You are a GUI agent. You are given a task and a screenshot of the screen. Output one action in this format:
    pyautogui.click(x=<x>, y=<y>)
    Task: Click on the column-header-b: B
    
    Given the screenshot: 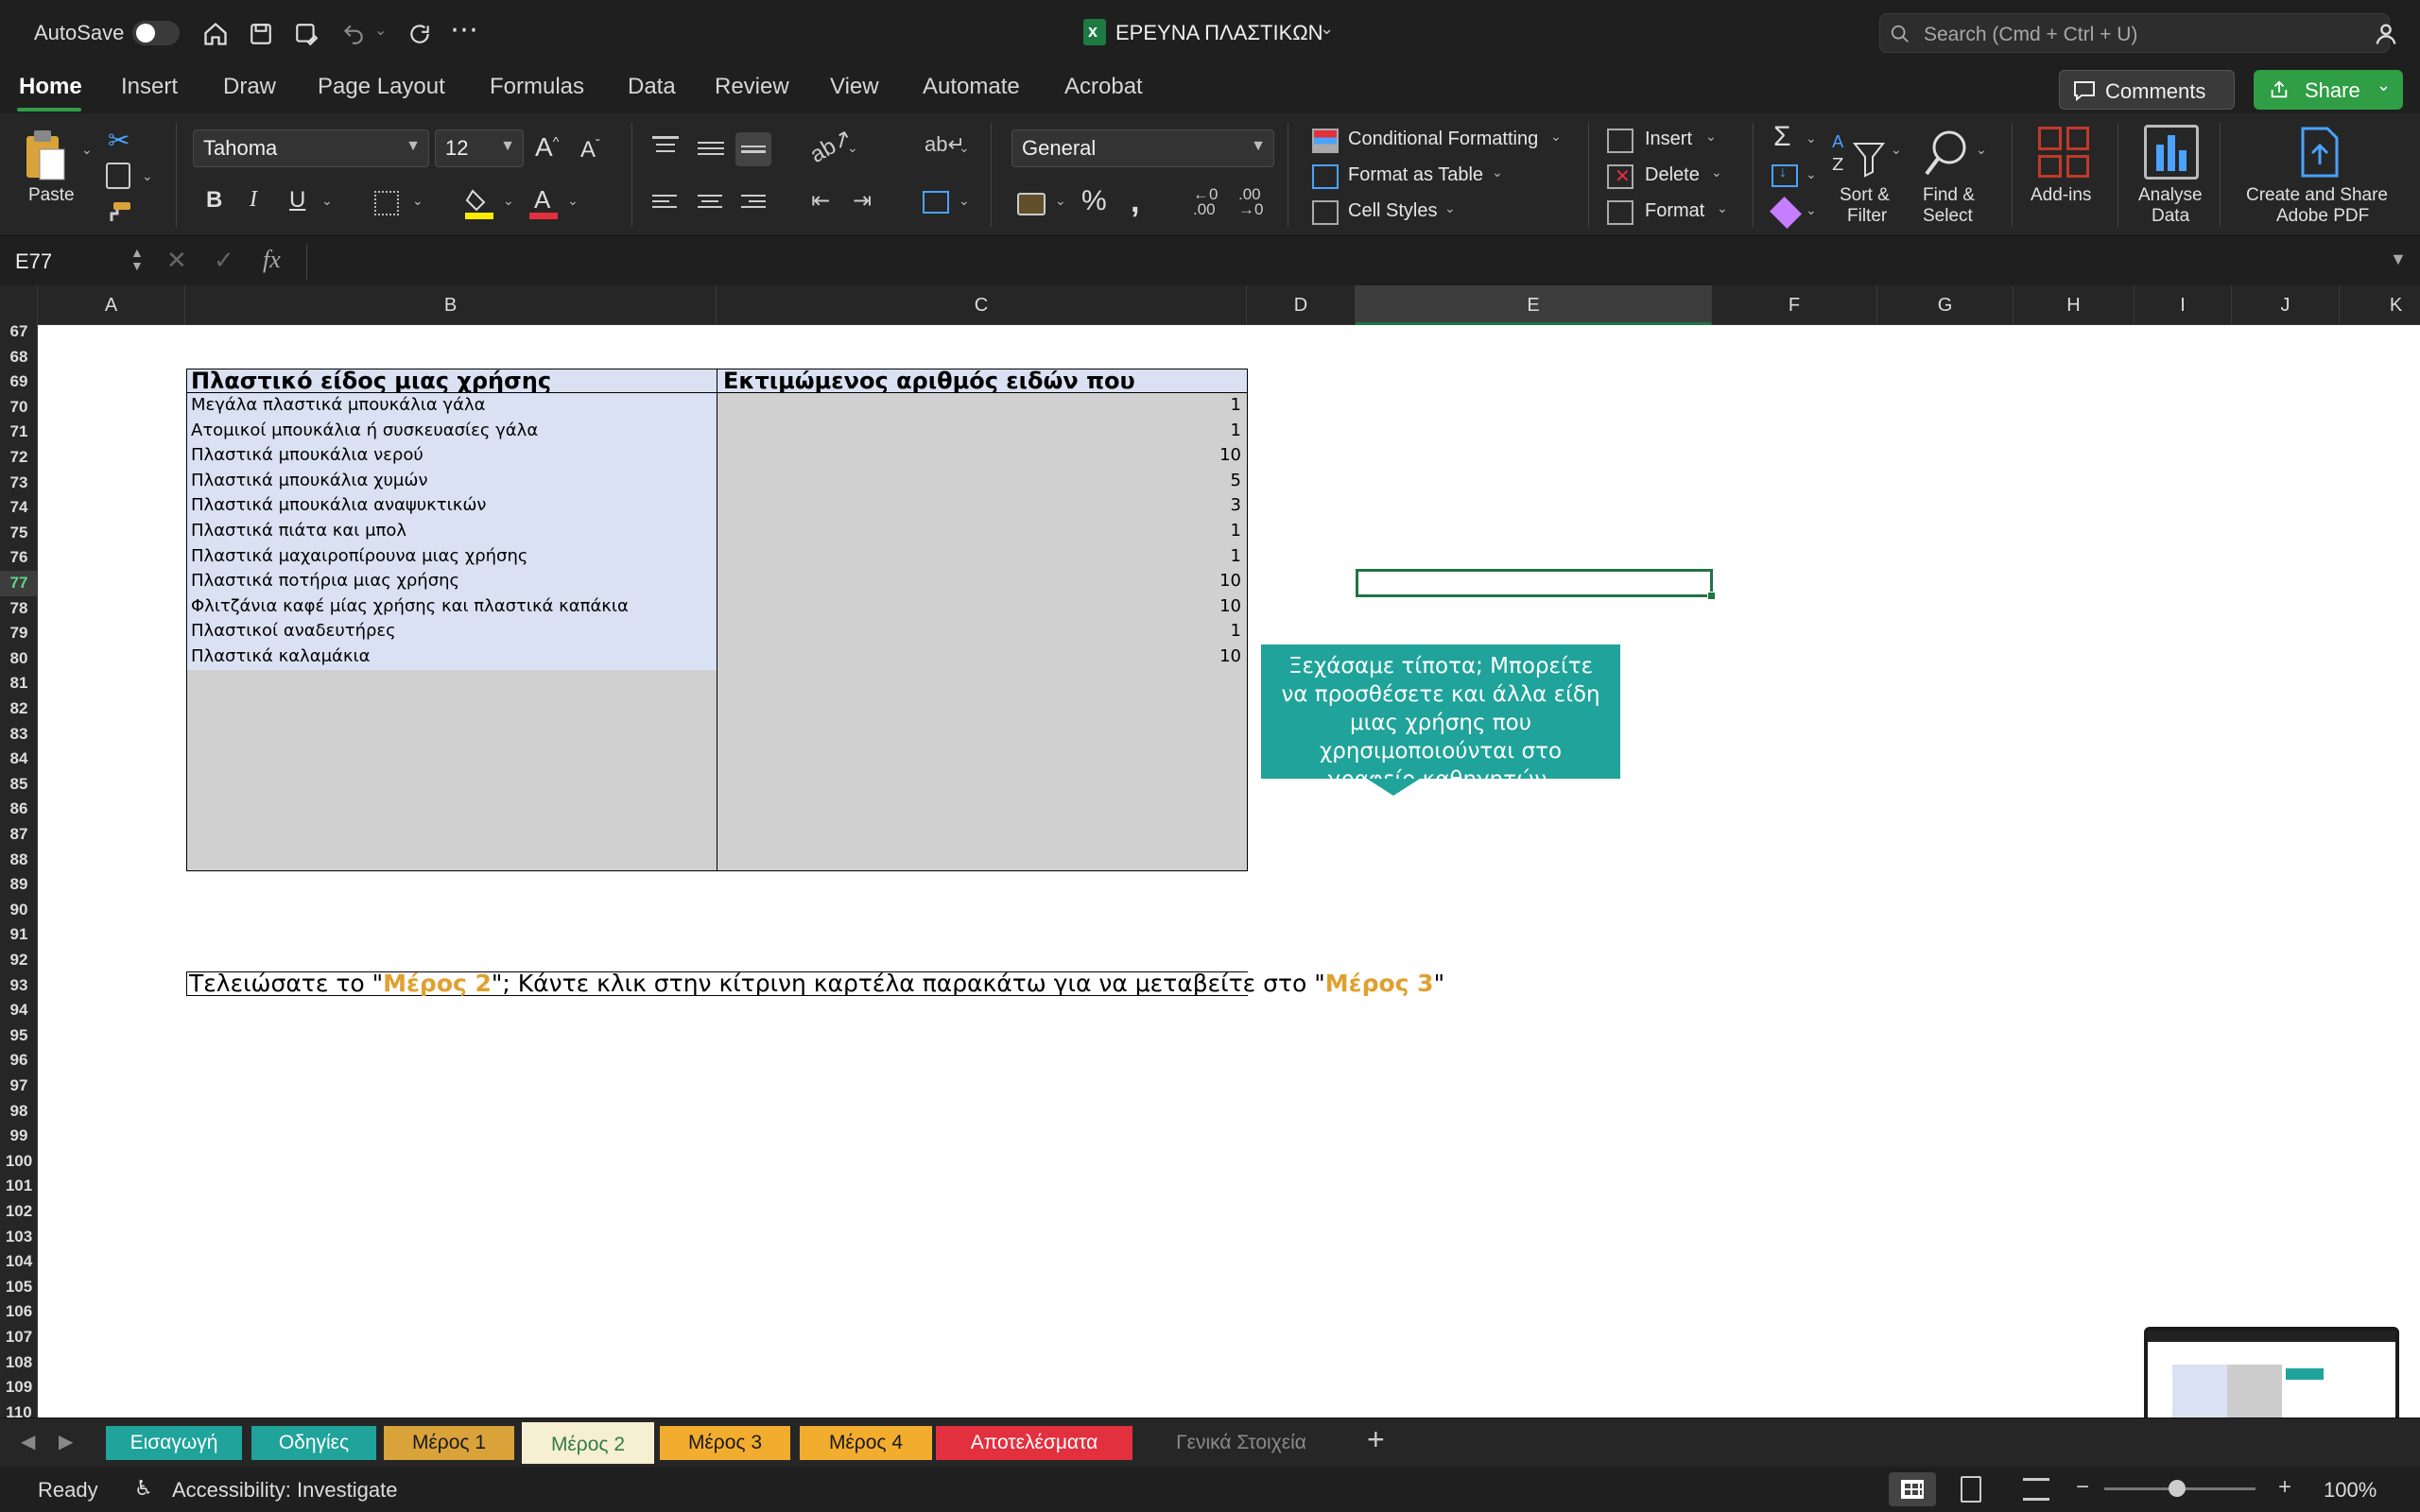 What is the action you would take?
    pyautogui.click(x=451, y=305)
    